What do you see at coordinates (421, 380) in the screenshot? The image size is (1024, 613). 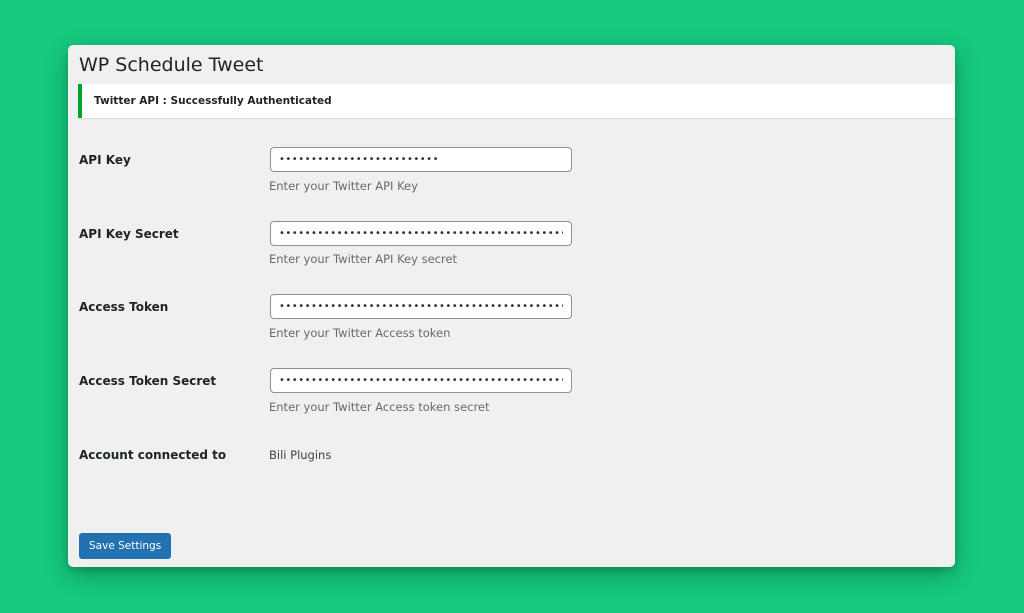 I see `access-token-secret-input` at bounding box center [421, 380].